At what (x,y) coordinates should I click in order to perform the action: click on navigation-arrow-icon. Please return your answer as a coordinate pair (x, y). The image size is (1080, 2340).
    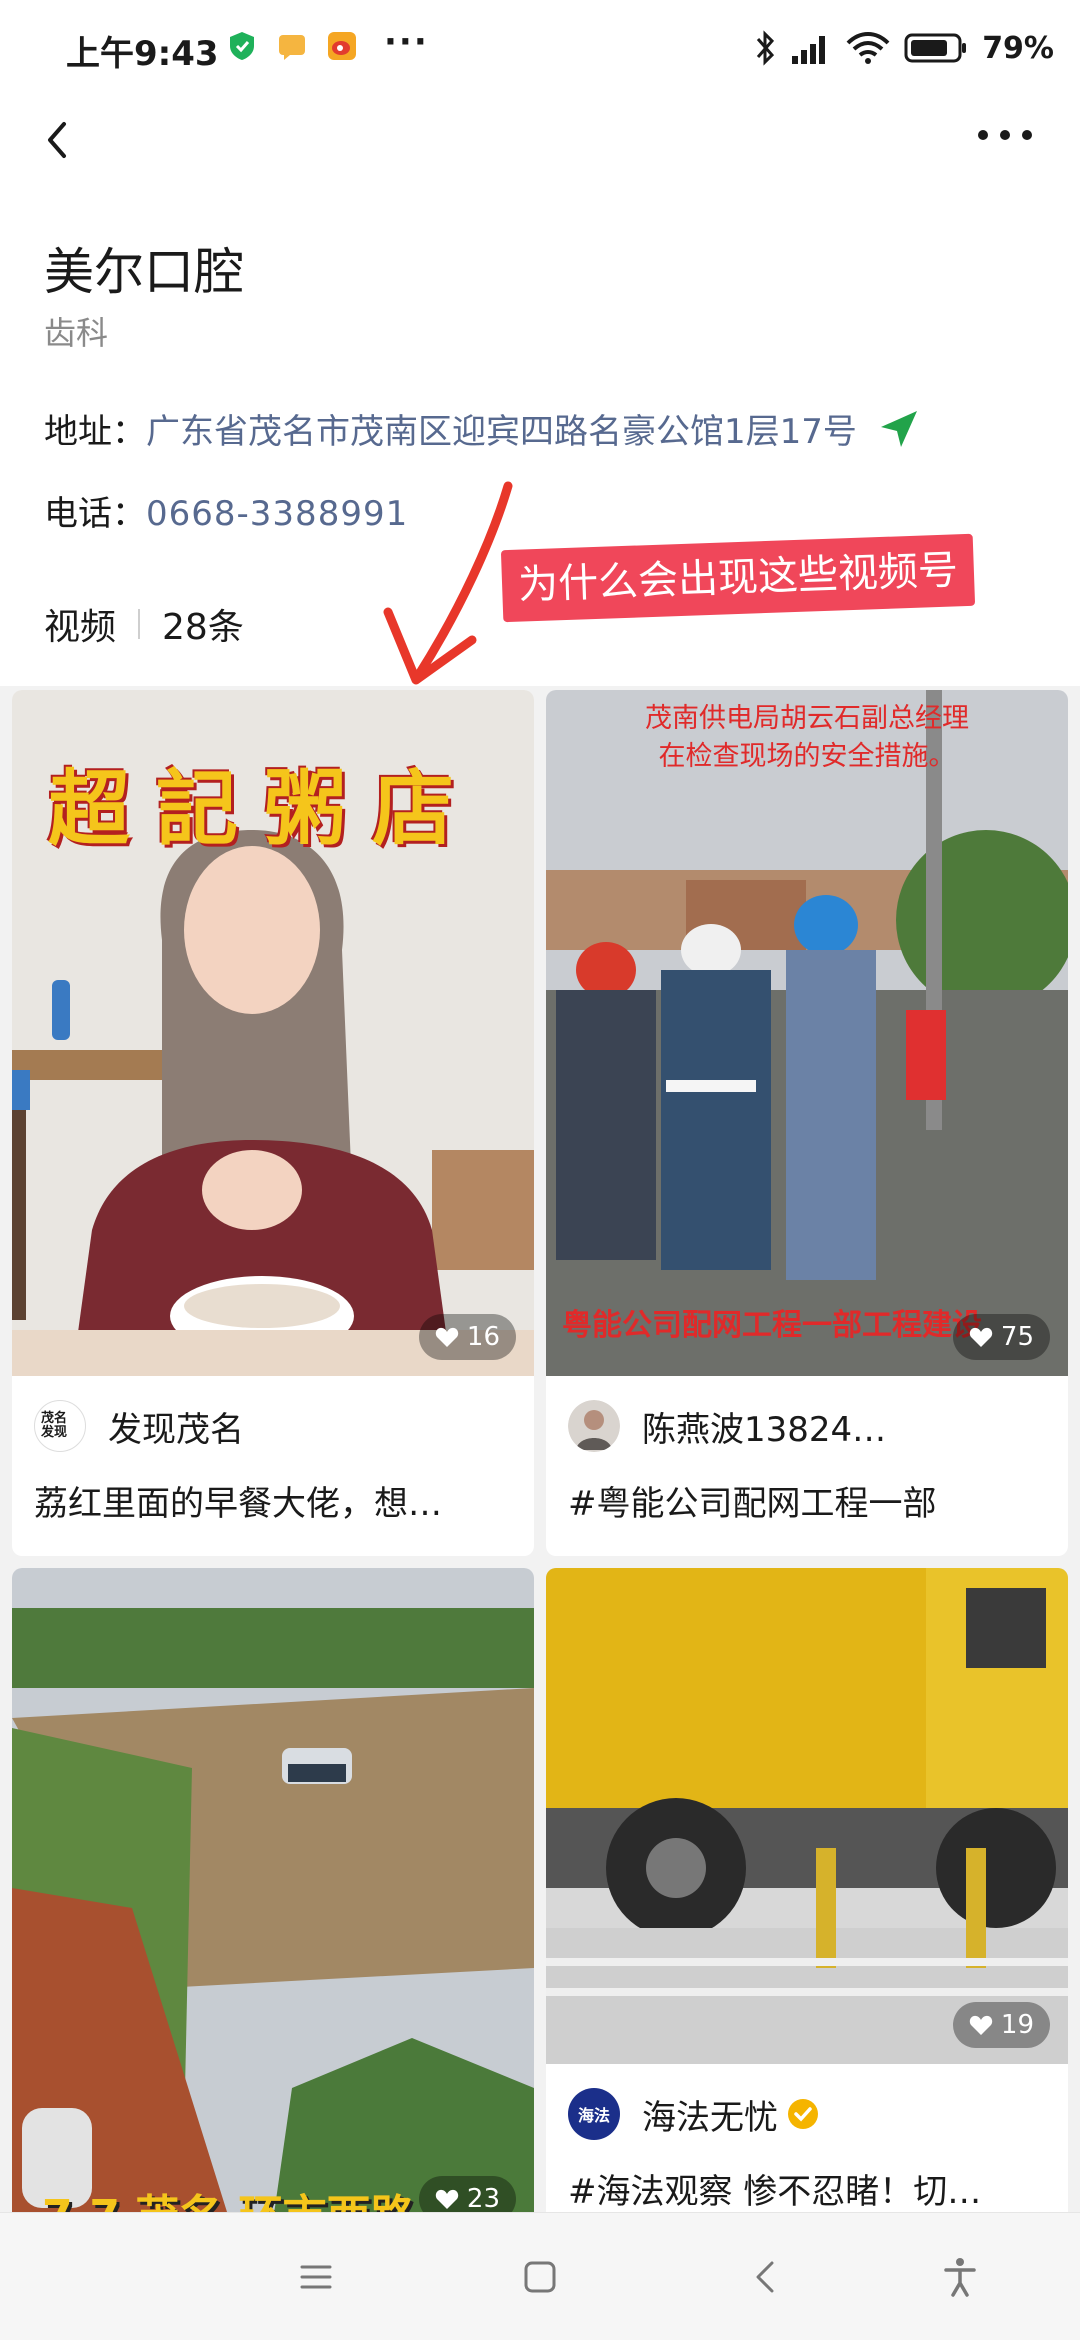
    Looking at the image, I should click on (899, 429).